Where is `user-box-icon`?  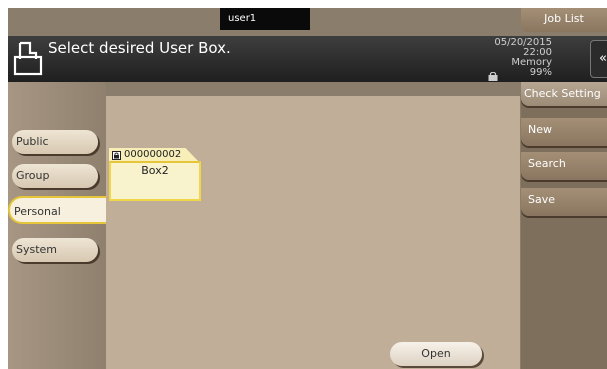
user-box-icon is located at coordinates (28, 58).